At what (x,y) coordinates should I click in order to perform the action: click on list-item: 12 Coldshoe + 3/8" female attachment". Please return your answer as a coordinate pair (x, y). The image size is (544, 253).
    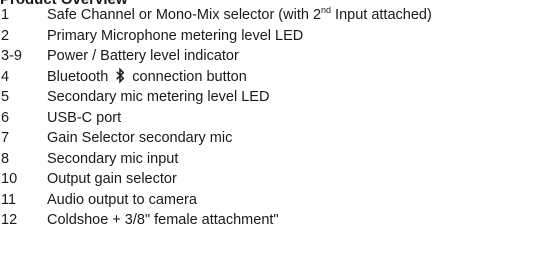
    Looking at the image, I should click on (216, 220).